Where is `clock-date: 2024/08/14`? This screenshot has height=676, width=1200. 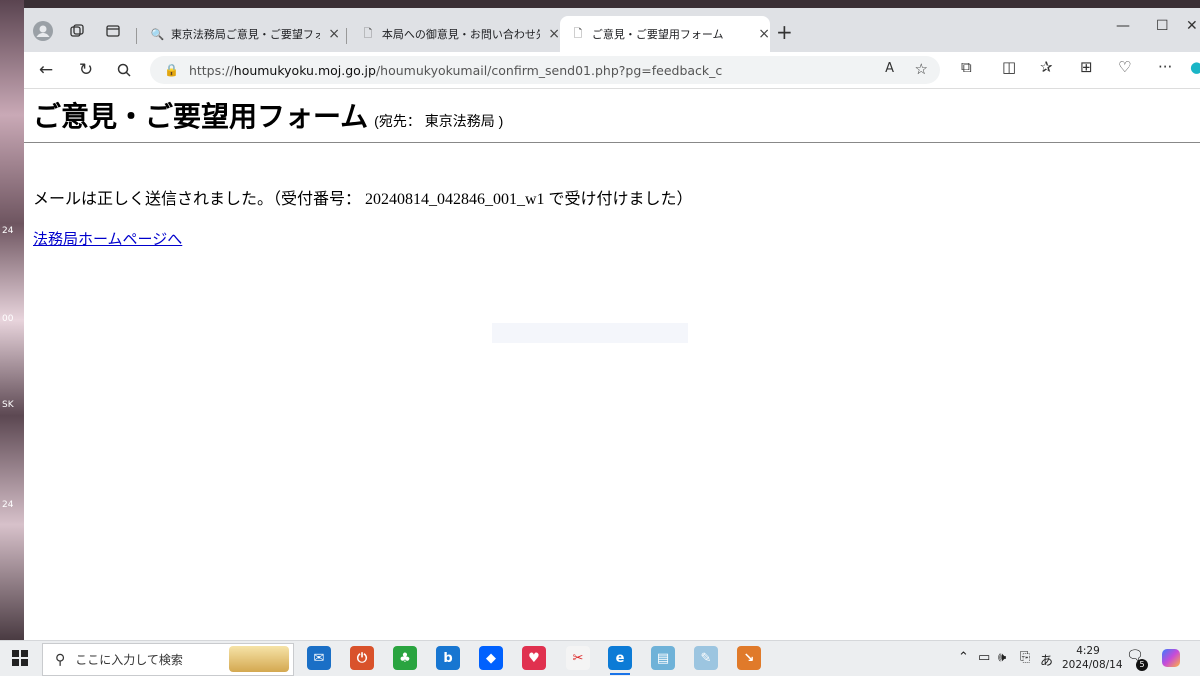
clock-date: 2024/08/14 is located at coordinates (1092, 665).